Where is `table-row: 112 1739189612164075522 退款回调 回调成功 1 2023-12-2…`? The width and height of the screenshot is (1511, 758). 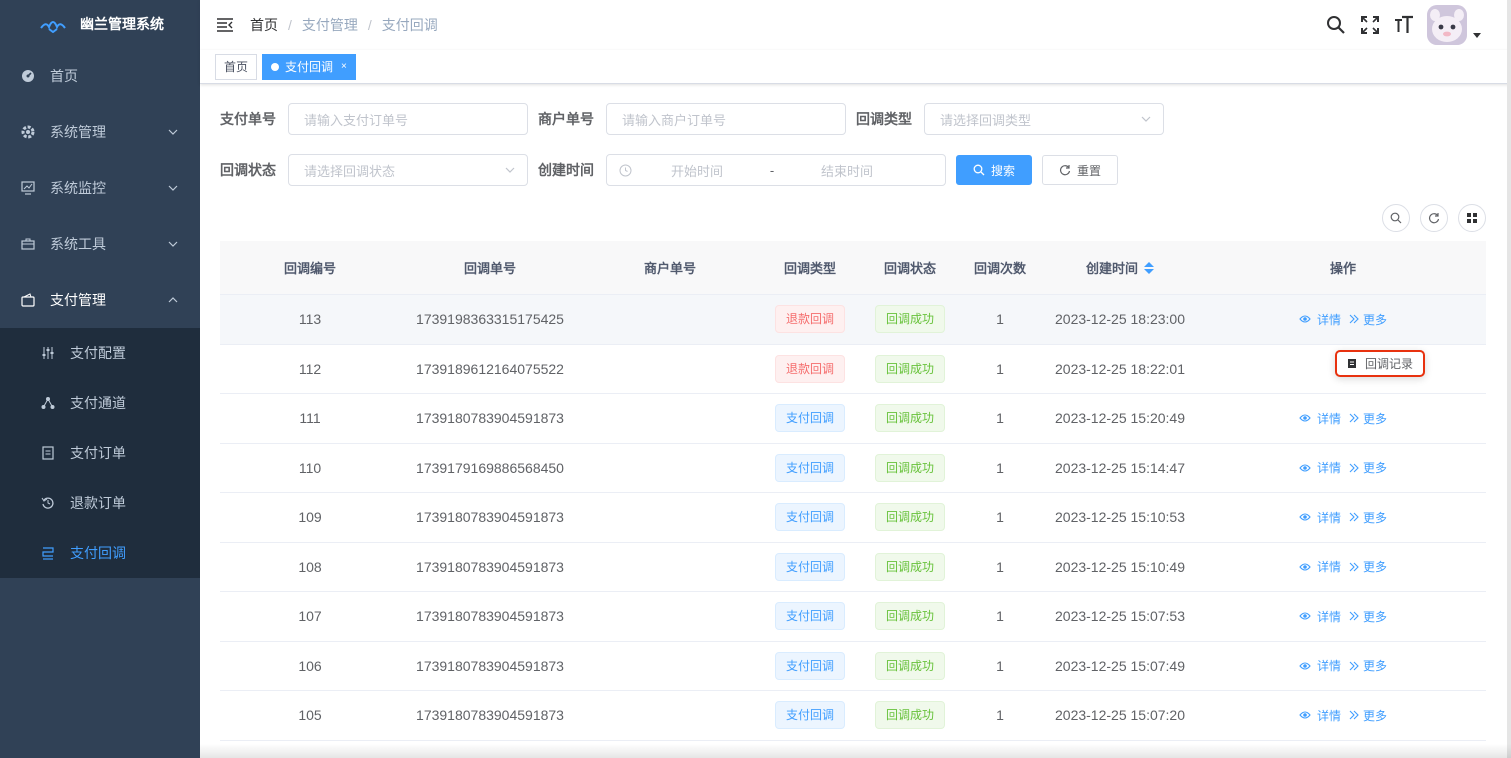 table-row: 112 1739189612164075522 退款回调 回调成功 1 2023-12-2… is located at coordinates (853, 369).